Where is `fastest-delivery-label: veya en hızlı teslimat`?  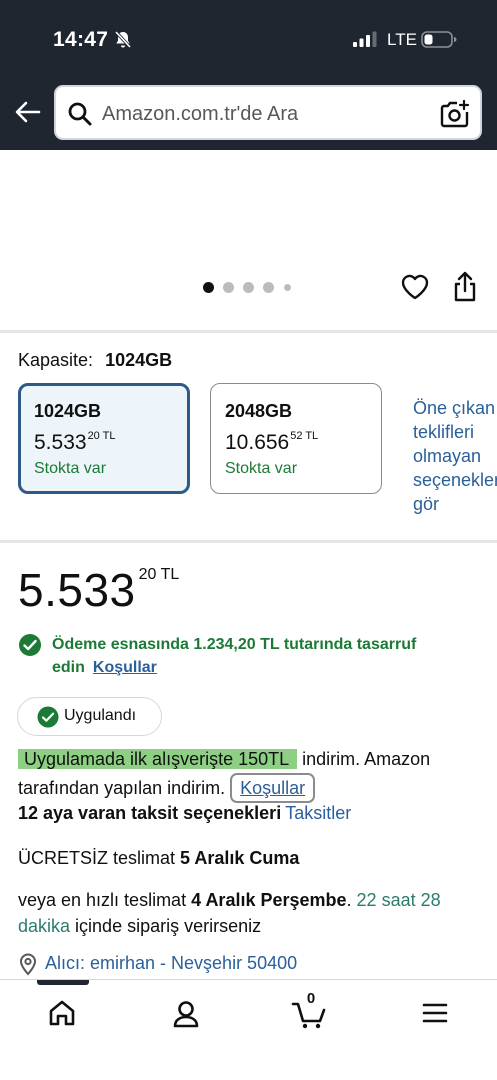
fastest-delivery-label: veya en hızlı teslimat is located at coordinates (102, 900).